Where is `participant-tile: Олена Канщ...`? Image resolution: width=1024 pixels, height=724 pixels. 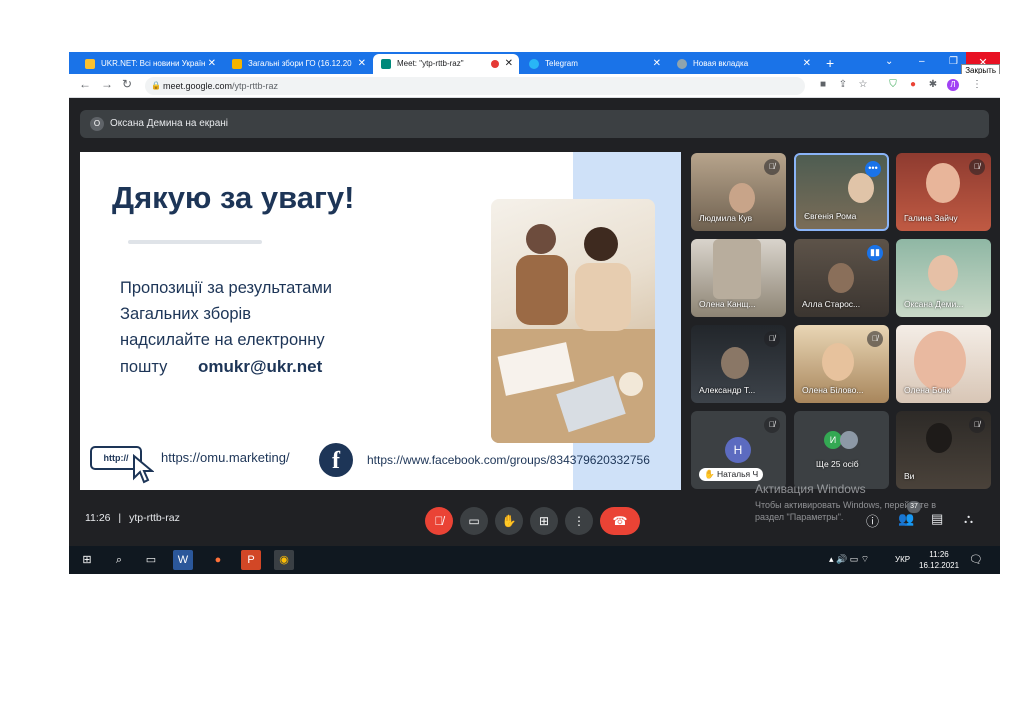
participant-tile: Олена Канщ... is located at coordinates (738, 278).